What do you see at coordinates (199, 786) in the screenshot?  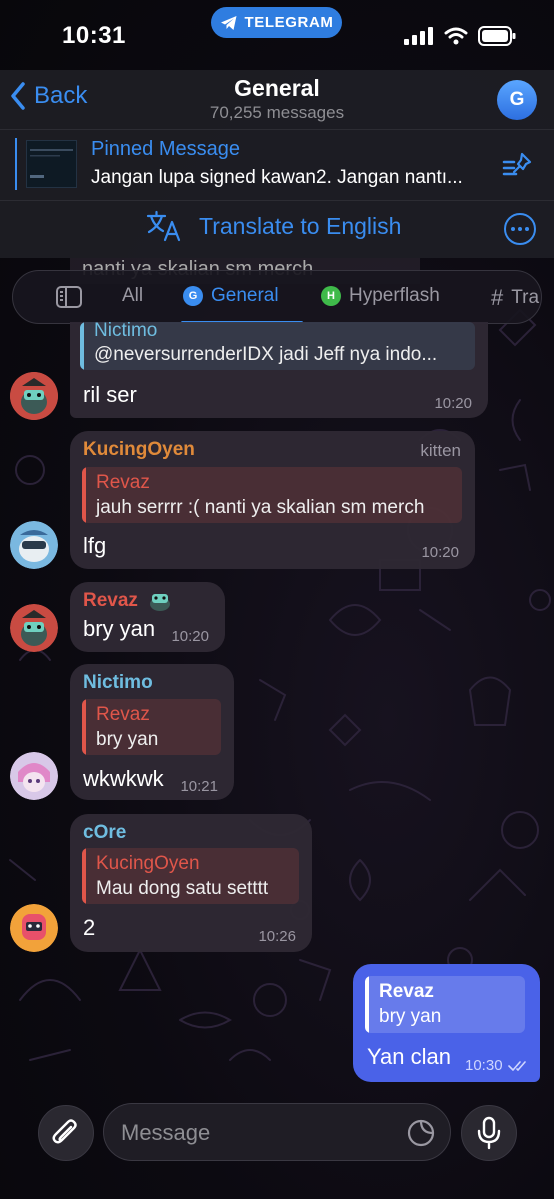 I see `message-time: 10:21` at bounding box center [199, 786].